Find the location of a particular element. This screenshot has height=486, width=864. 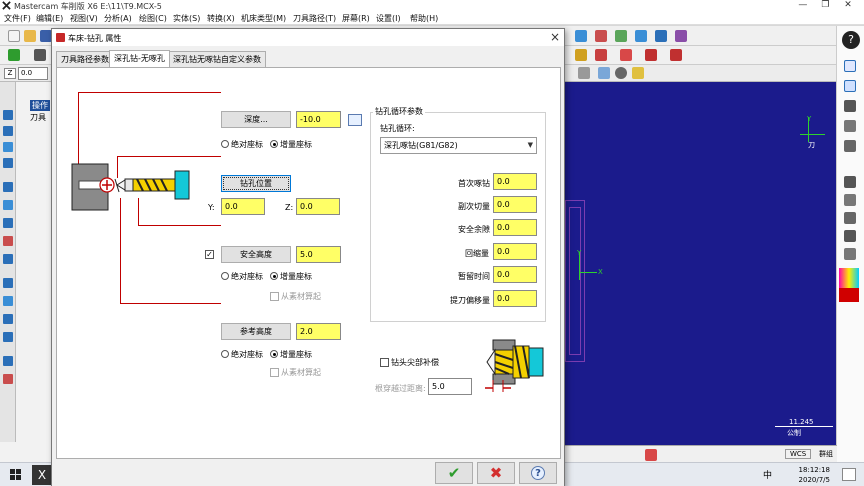

coord-input: 0.0 is located at coordinates (33, 73).